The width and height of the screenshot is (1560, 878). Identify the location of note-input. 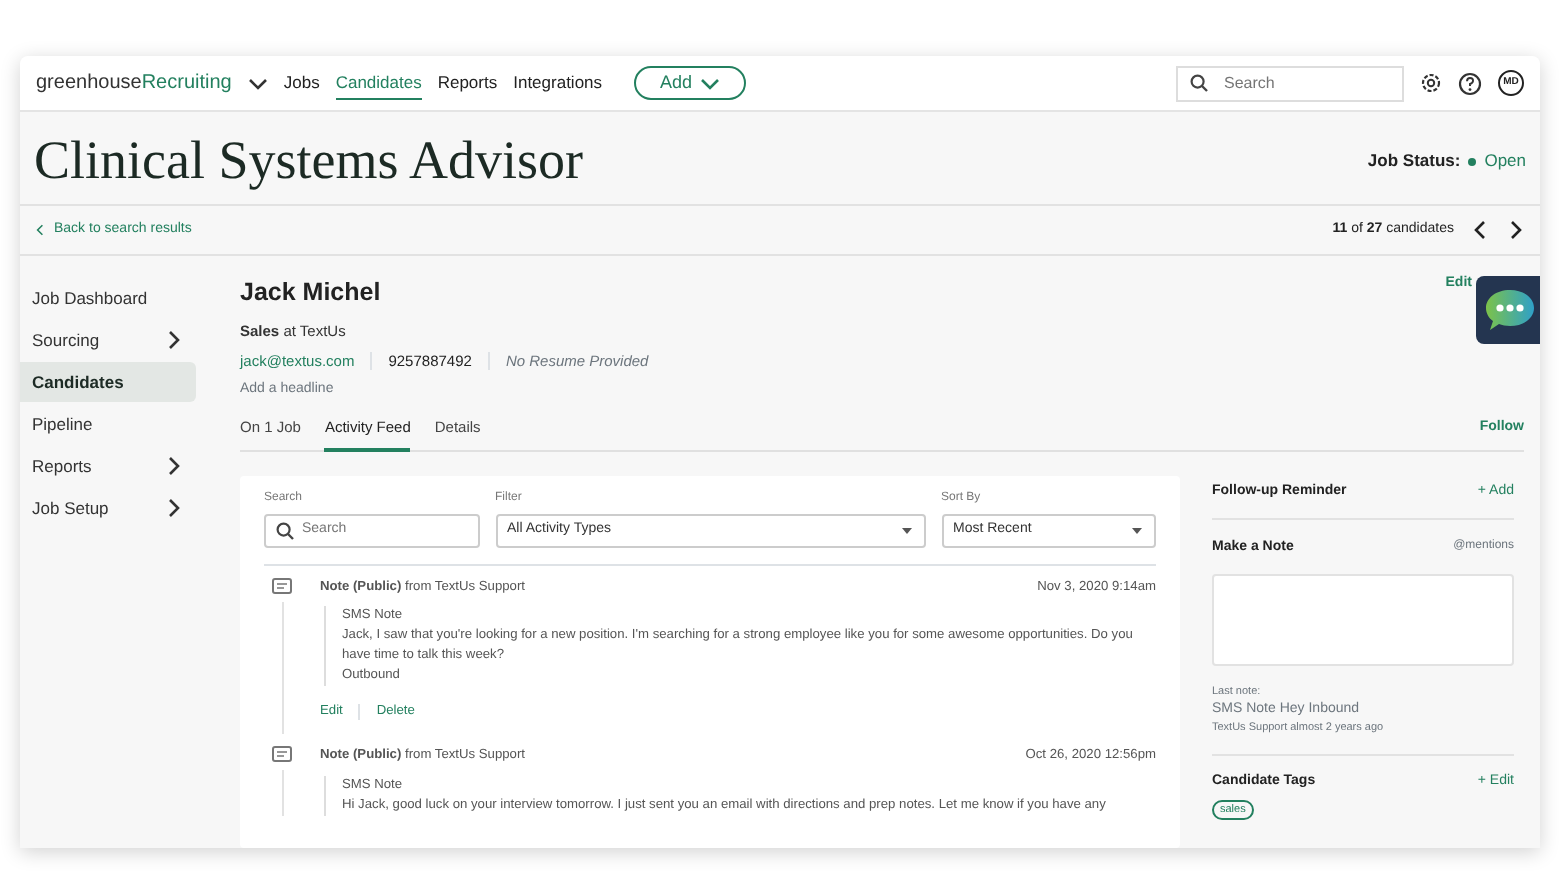
(1363, 619).